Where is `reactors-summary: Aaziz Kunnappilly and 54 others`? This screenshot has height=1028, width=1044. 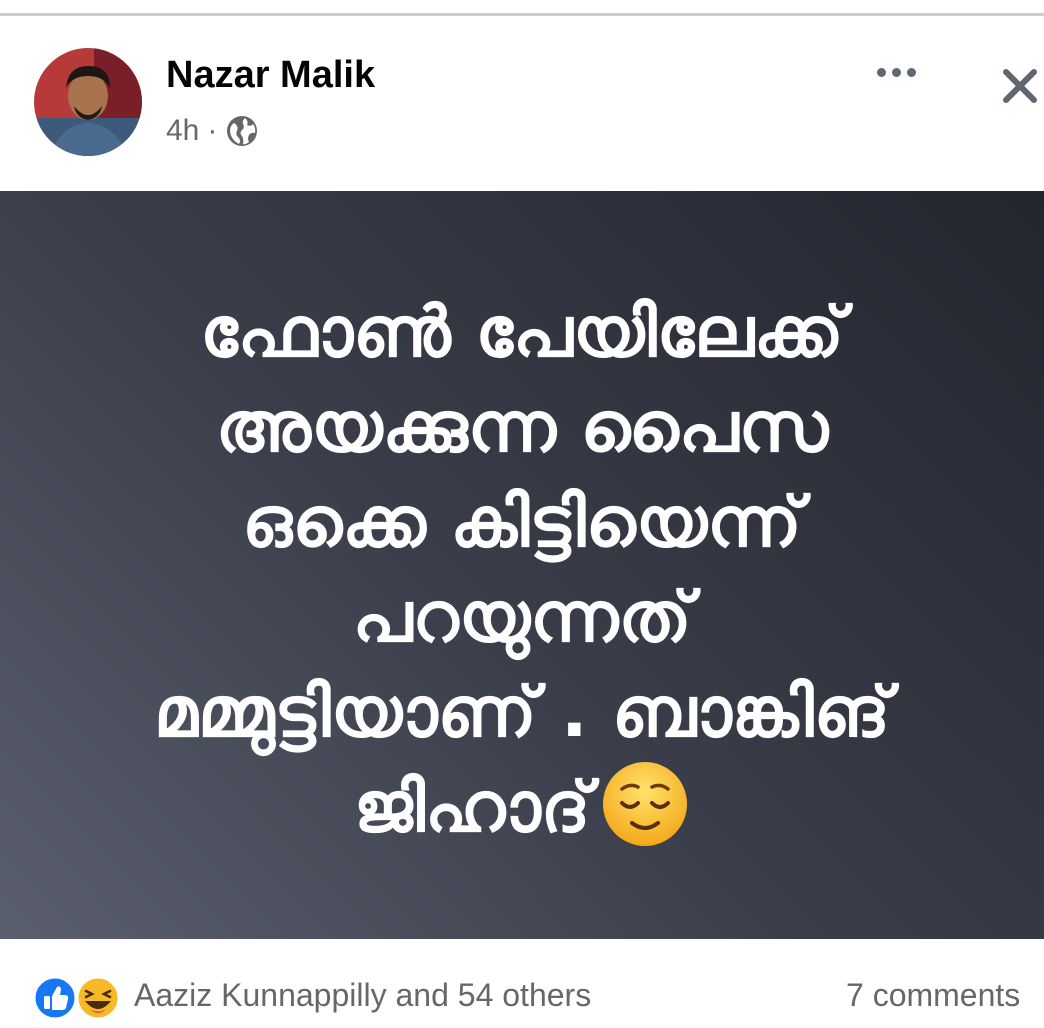 reactors-summary: Aaziz Kunnappilly and 54 others is located at coordinates (362, 995).